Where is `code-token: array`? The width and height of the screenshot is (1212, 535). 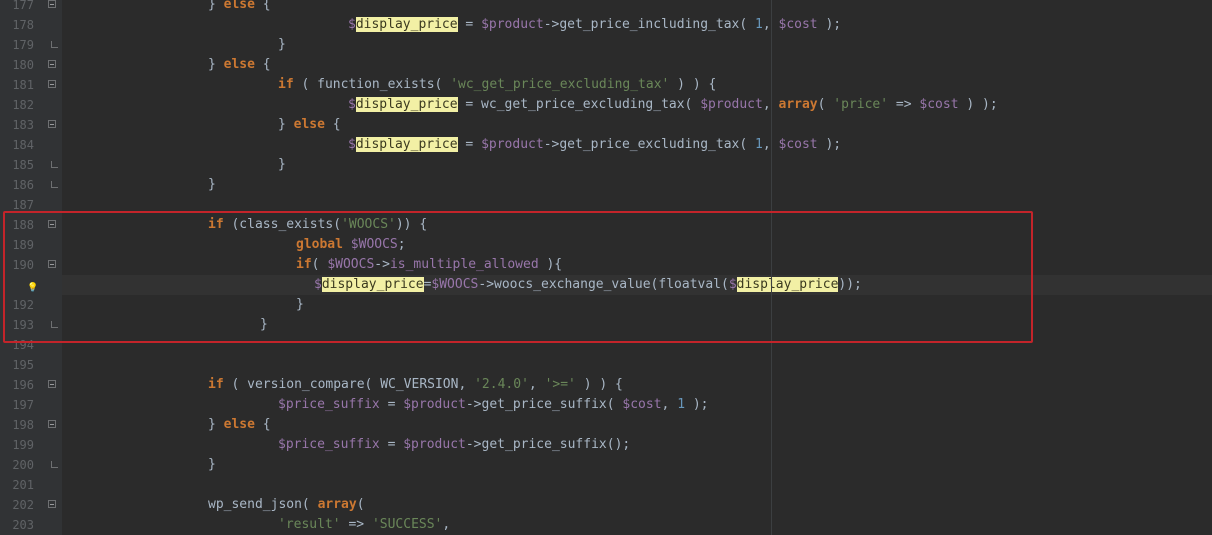 code-token: array is located at coordinates (798, 104).